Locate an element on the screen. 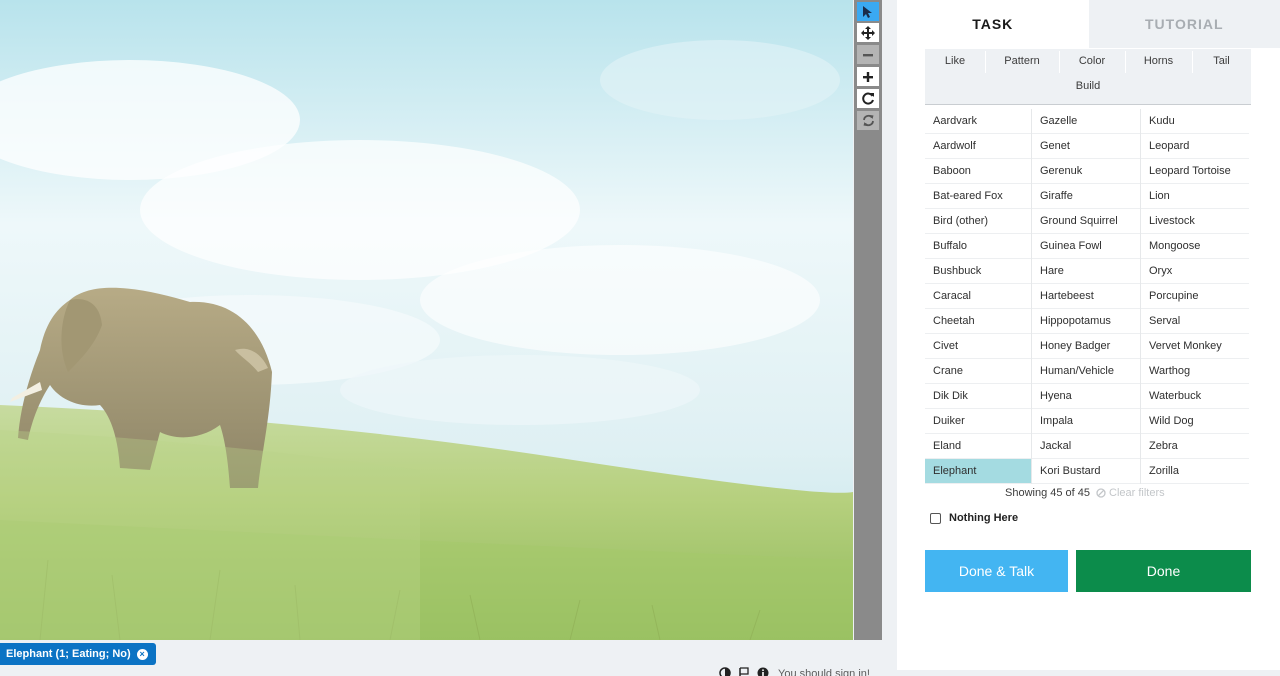 The image size is (1280, 676). species-cheetah: Cheetah is located at coordinates (978, 321).